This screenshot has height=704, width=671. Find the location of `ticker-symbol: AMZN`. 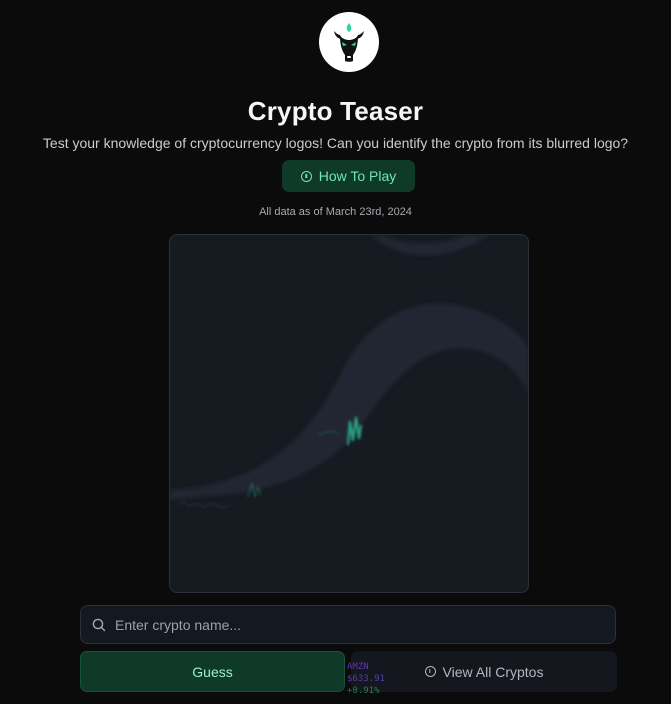

ticker-symbol: AMZN is located at coordinates (358, 667).